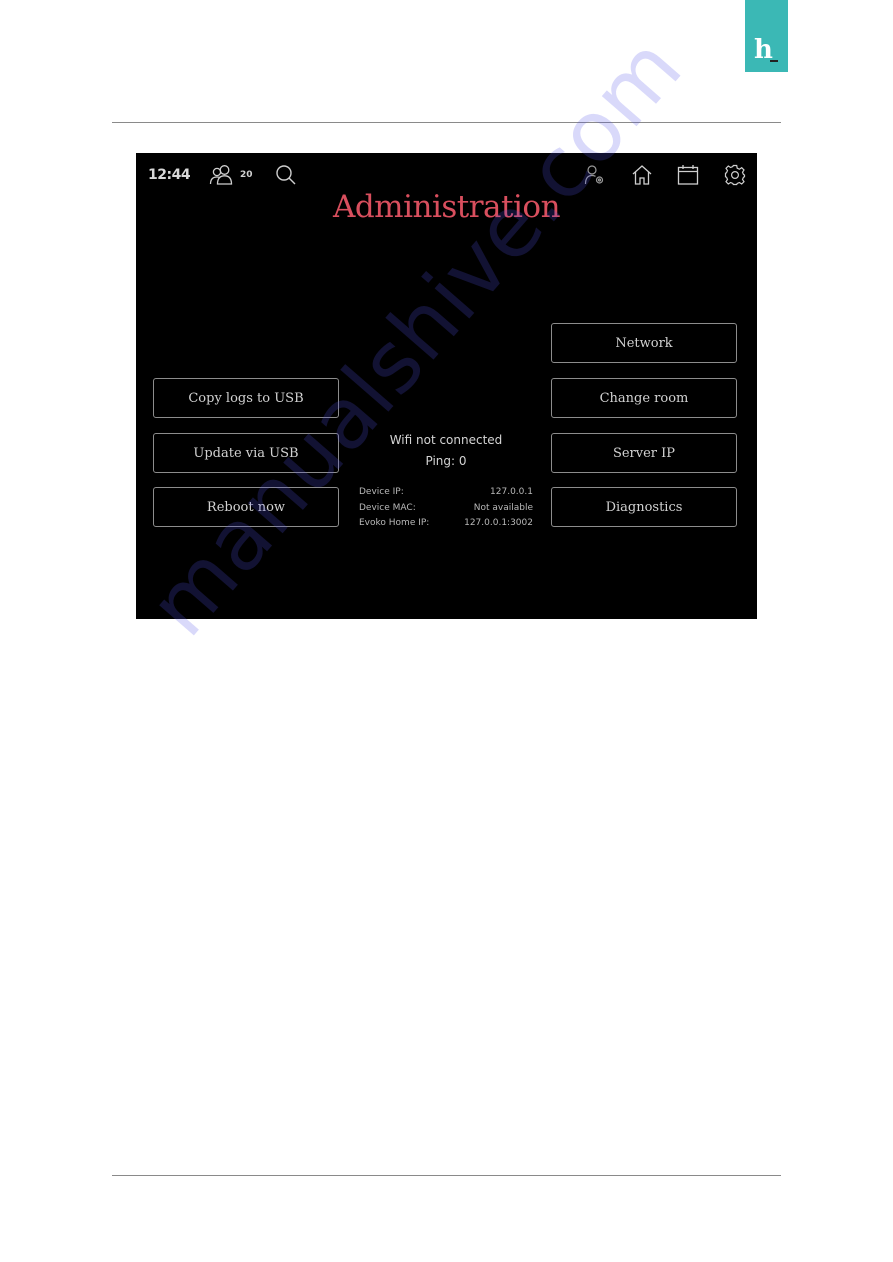 The width and height of the screenshot is (893, 1262). I want to click on copy-logs-to-usb-button: Copy logs to USB, so click(246, 398).